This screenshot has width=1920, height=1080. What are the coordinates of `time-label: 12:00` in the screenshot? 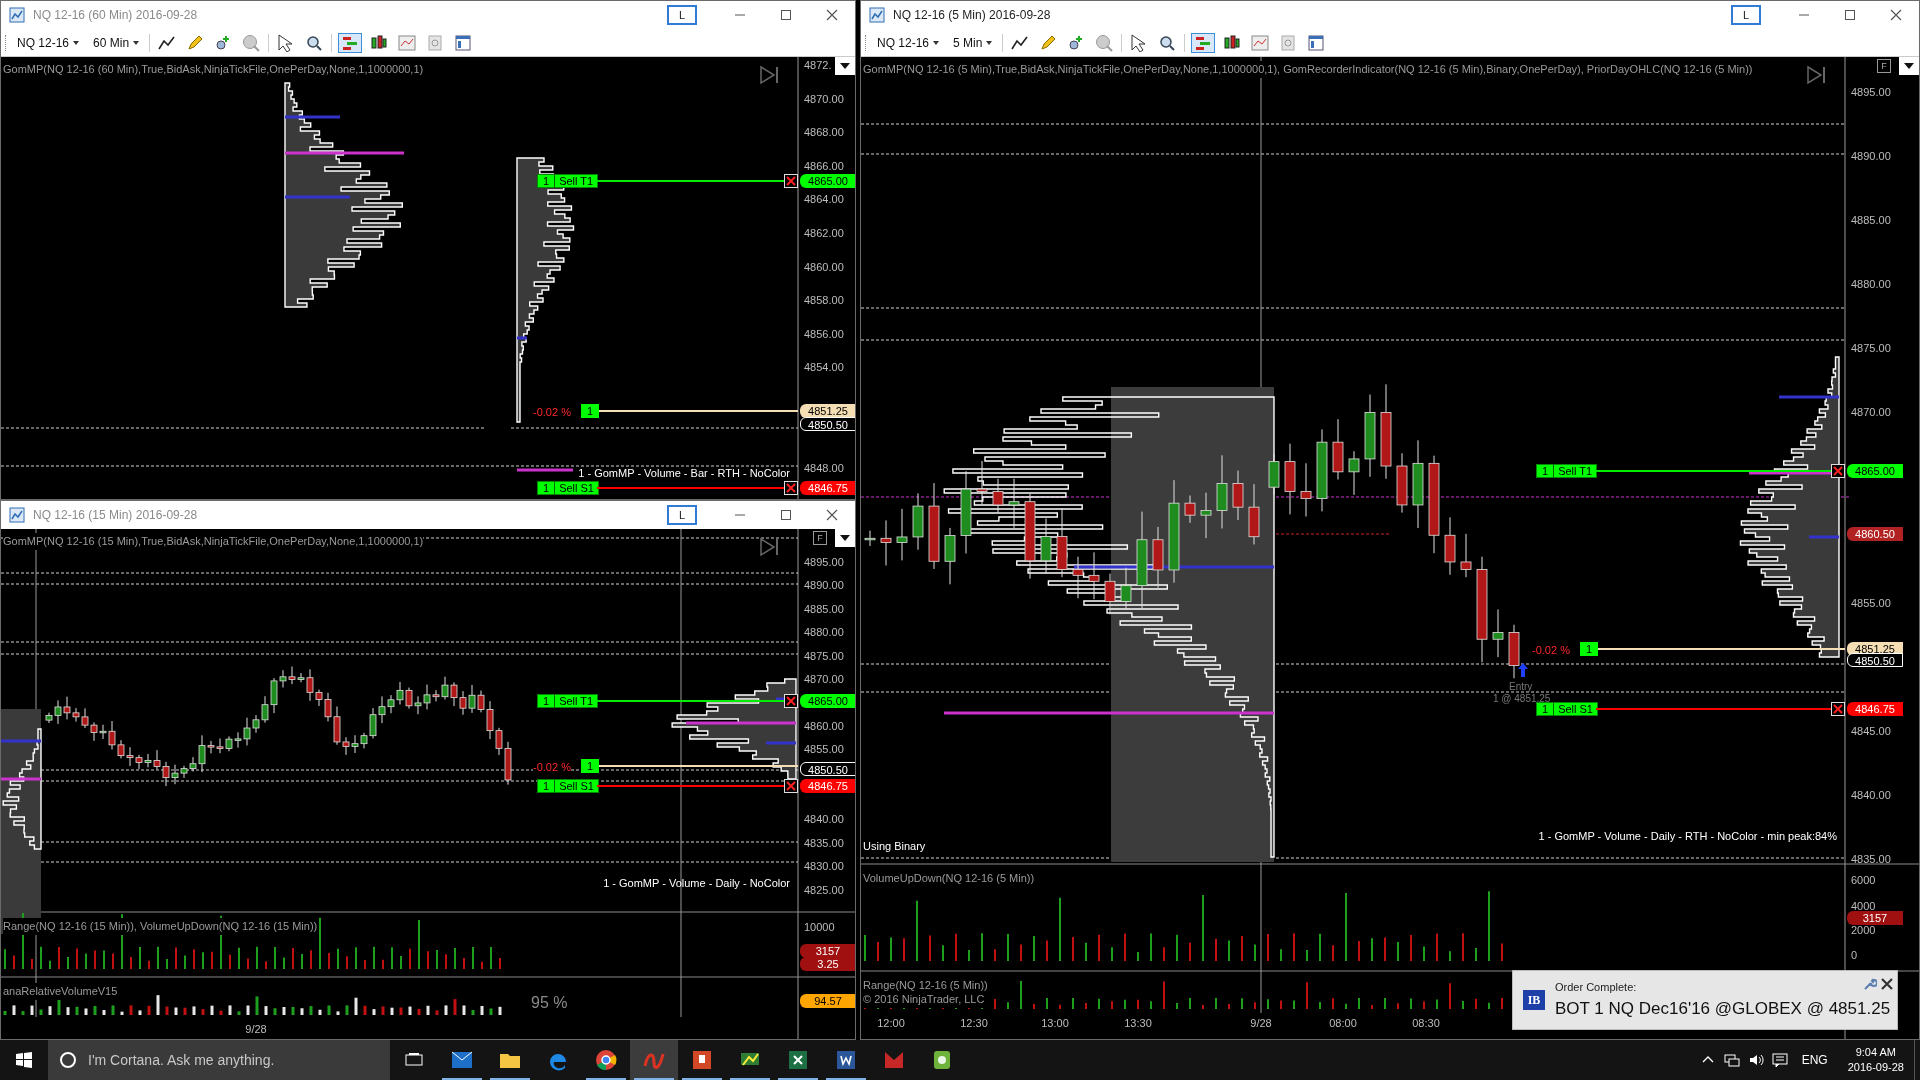 It's located at (891, 1023).